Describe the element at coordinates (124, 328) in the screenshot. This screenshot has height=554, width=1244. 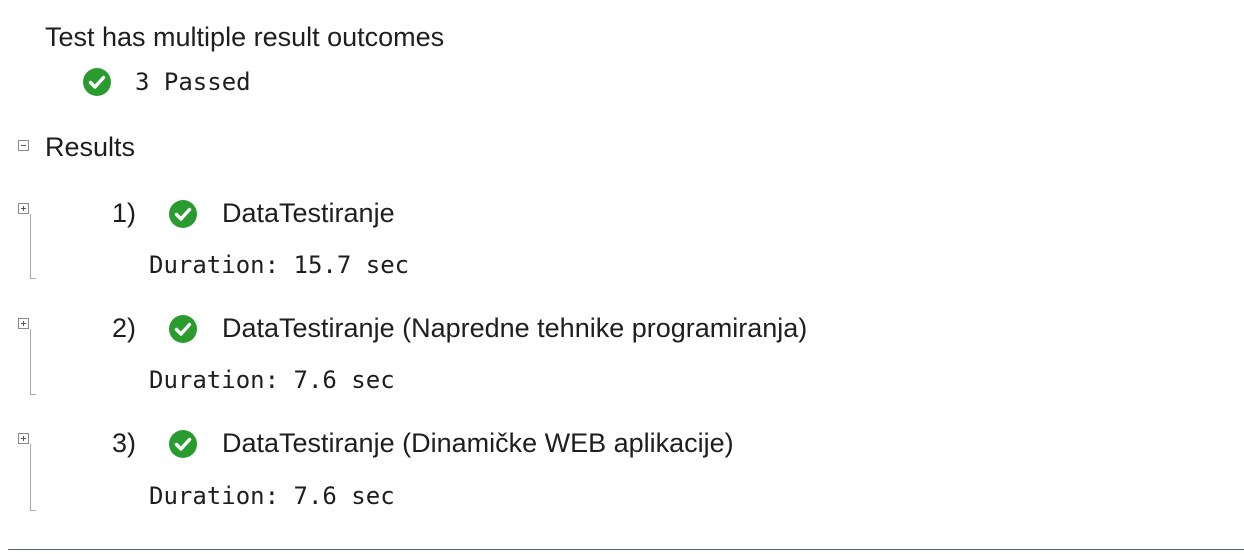
I see `result-2-index: 2)` at that location.